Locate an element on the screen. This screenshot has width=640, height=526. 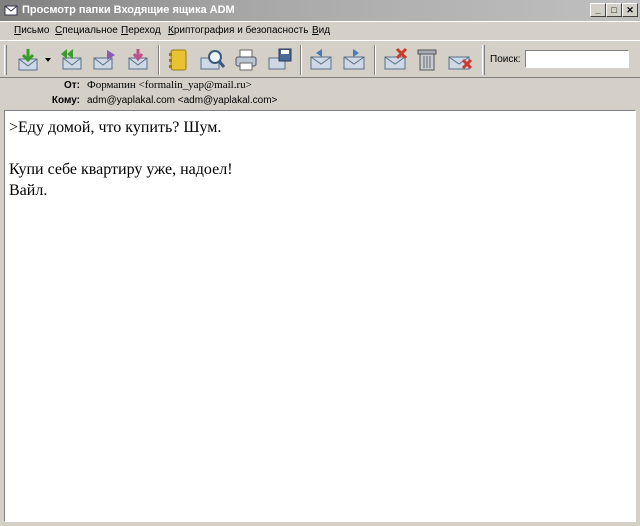
delete-icon is located at coordinates (396, 58).